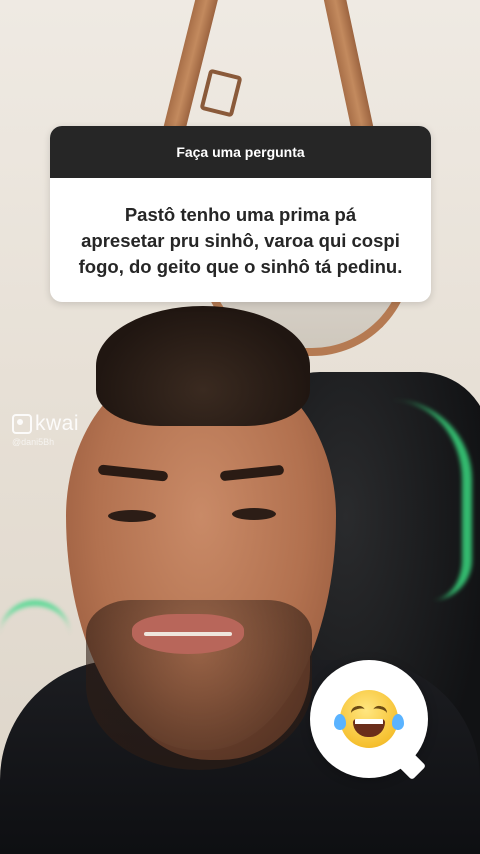 This screenshot has width=480, height=854. Describe the element at coordinates (188, 634) in the screenshot. I see `person-mouth` at that location.